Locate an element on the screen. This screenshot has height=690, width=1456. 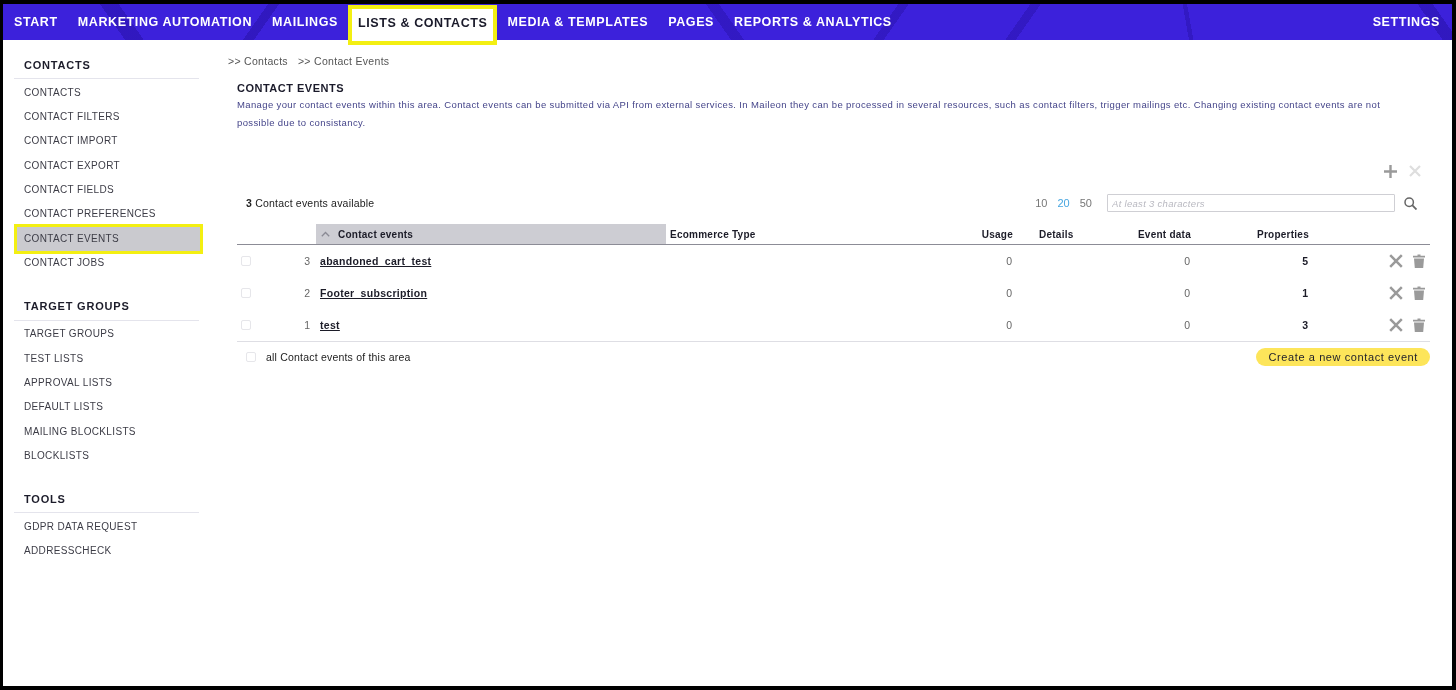
event-name-link: abandoned_cart_test is located at coordinates (376, 261).